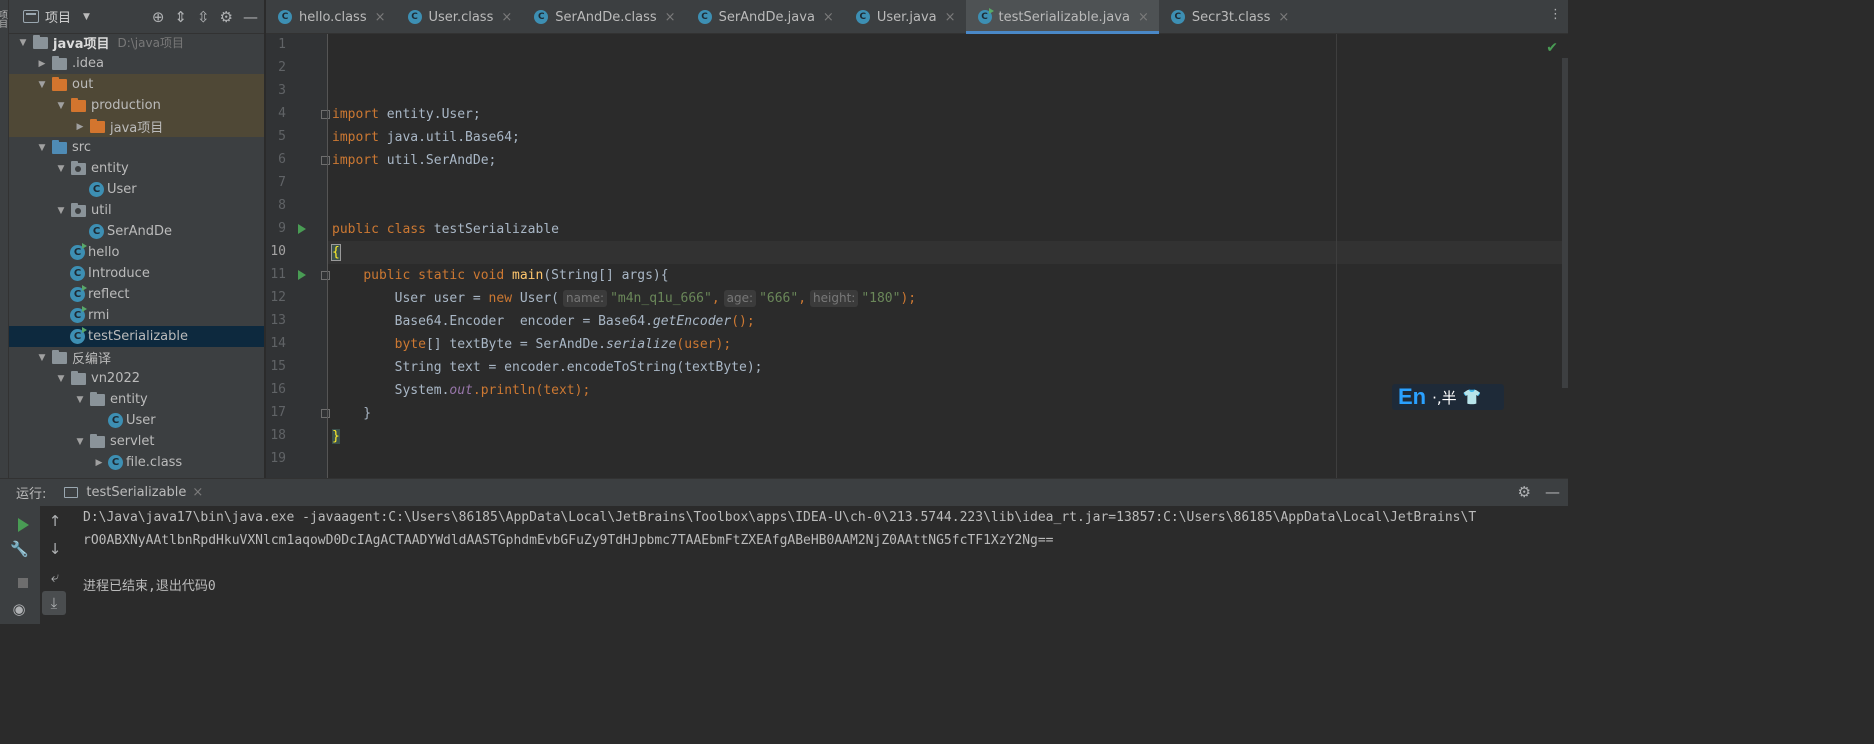 Image resolution: width=1874 pixels, height=744 pixels. I want to click on code-line: }, so click(336, 436).